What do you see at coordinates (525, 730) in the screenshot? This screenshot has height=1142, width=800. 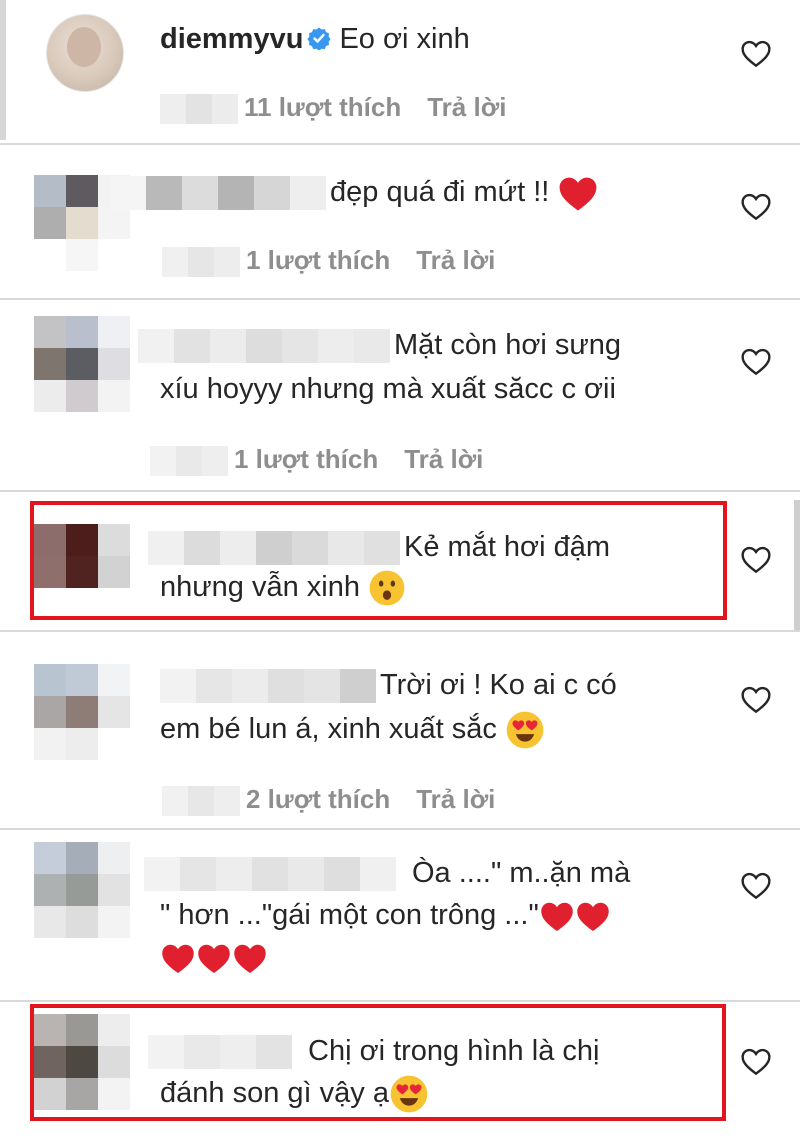 I see `heart-eyes-emoji` at bounding box center [525, 730].